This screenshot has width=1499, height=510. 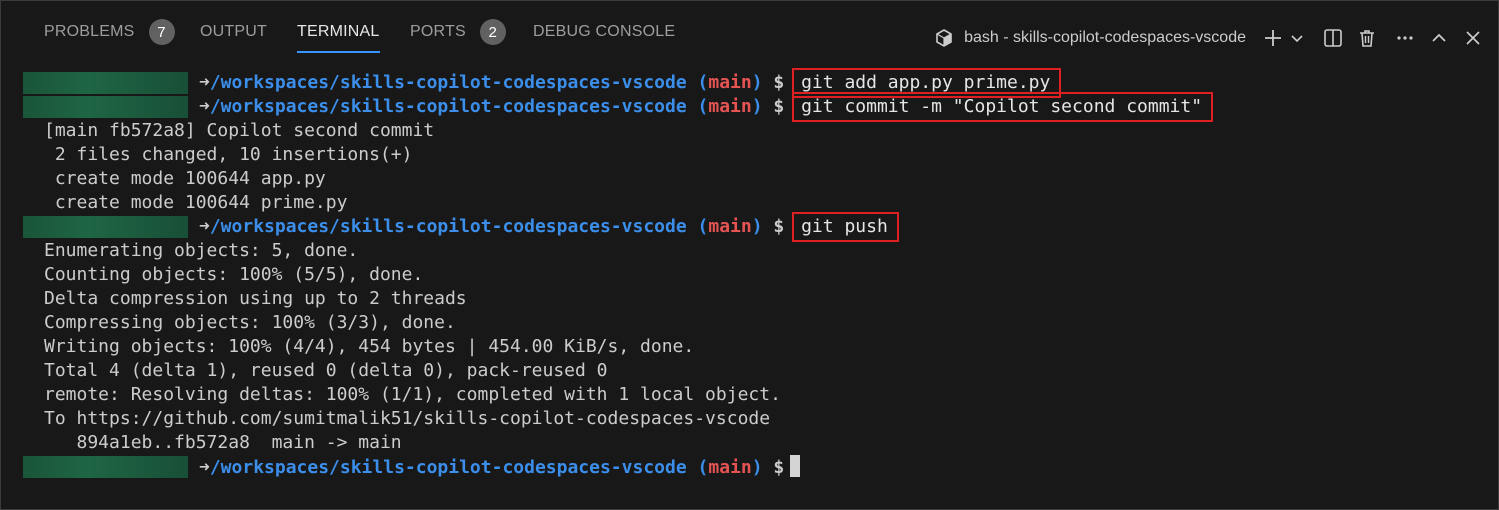 I want to click on chevron-up-icon, so click(x=1439, y=37).